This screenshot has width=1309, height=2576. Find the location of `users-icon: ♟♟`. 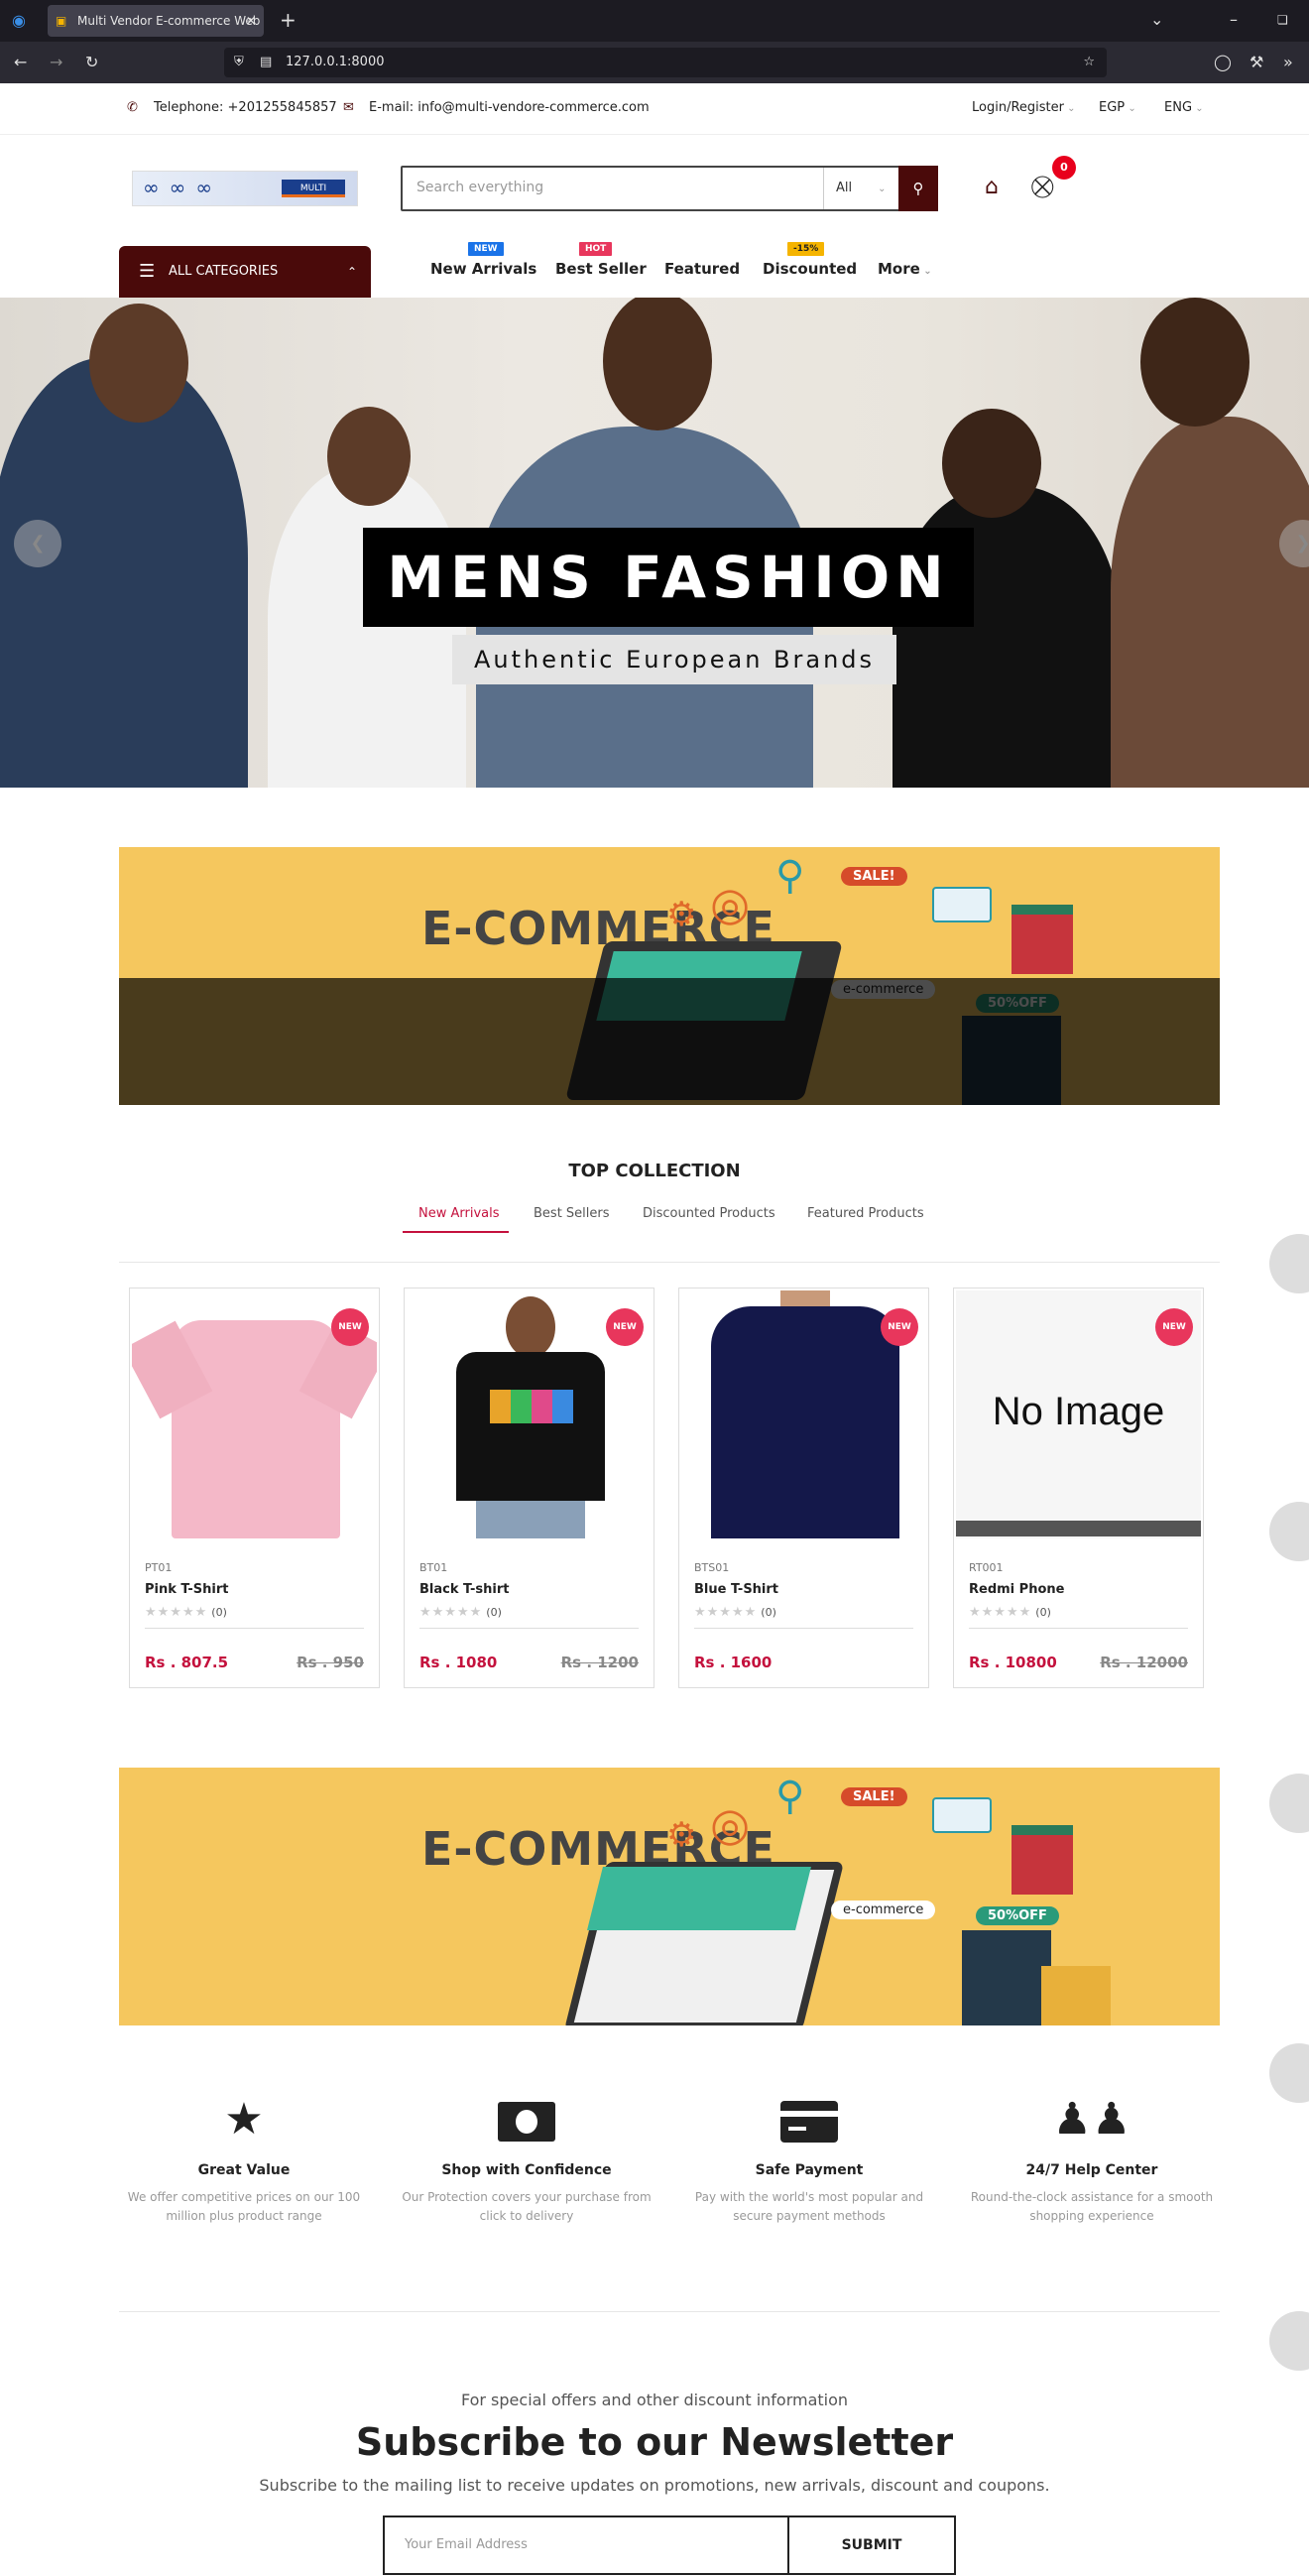

users-icon: ♟♟ is located at coordinates (1091, 2119).